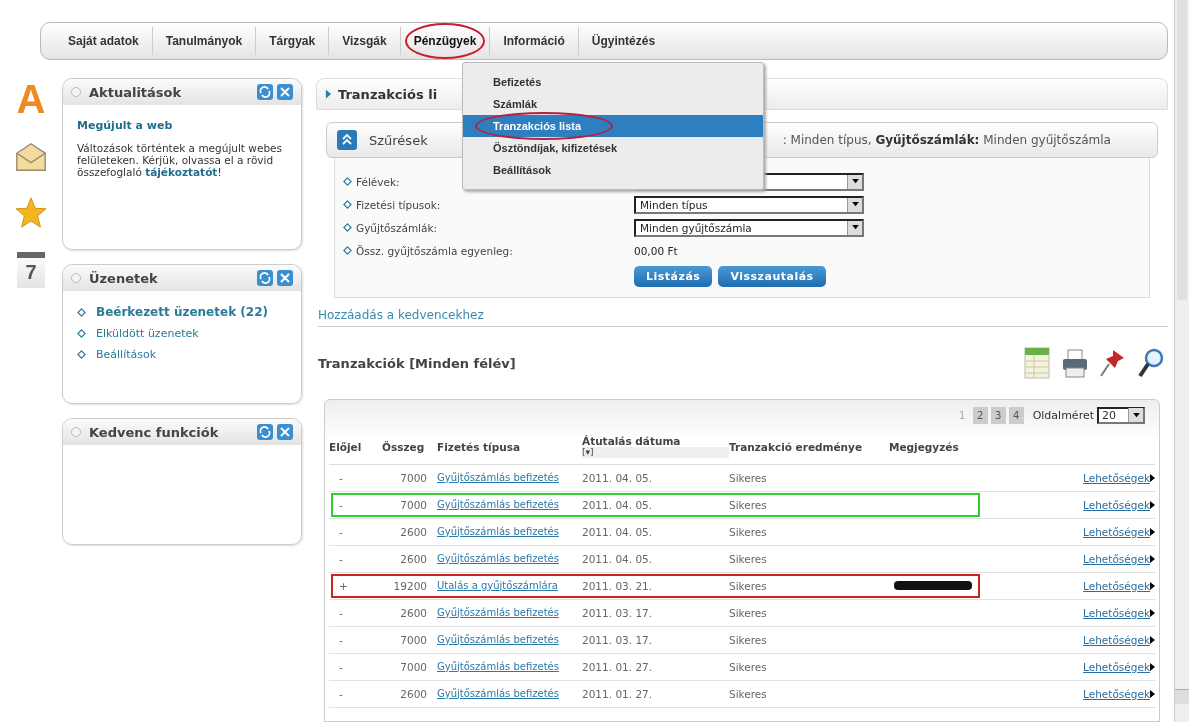  I want to click on envelope-icon, so click(31, 157).